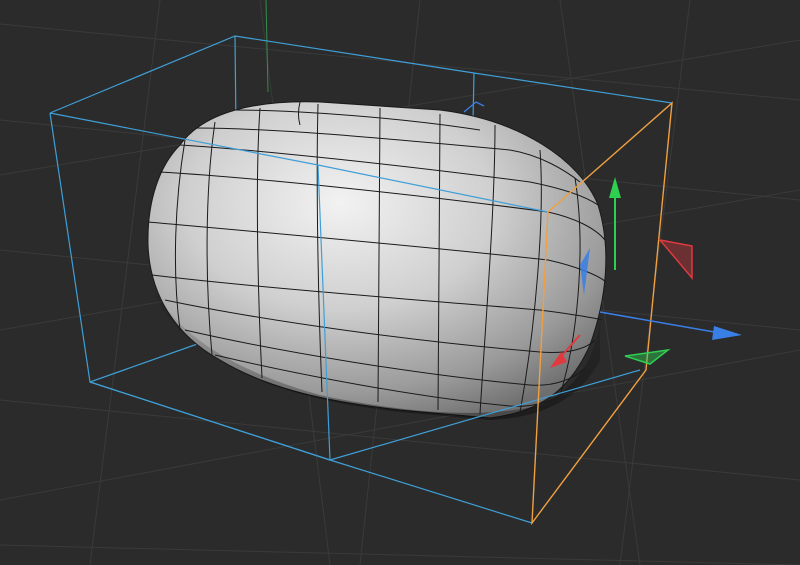 The width and height of the screenshot is (800, 565). What do you see at coordinates (267, 46) in the screenshot?
I see `world-y-axis` at bounding box center [267, 46].